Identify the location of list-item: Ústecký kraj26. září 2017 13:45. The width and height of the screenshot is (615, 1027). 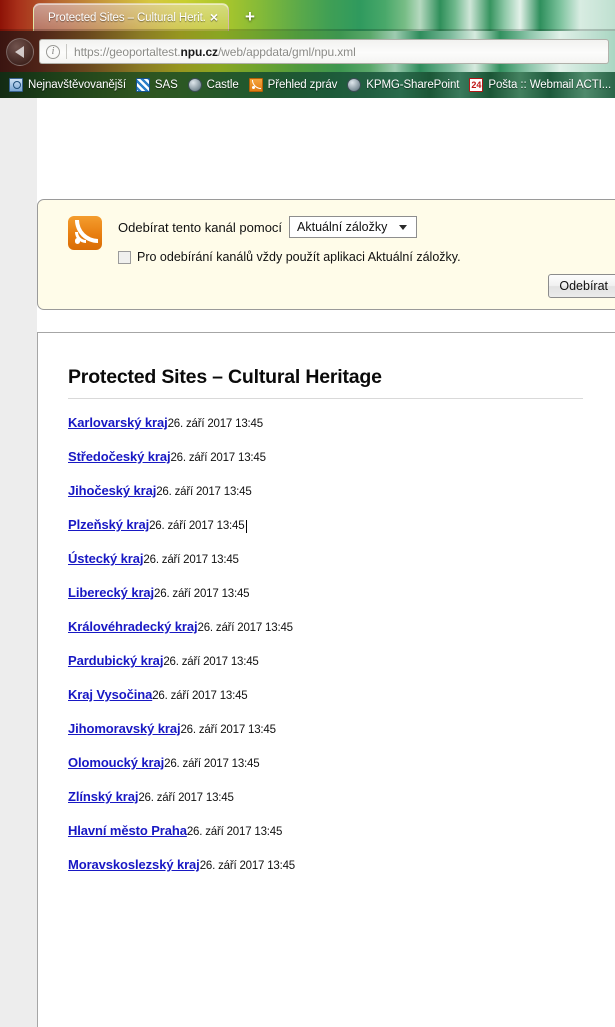
(341, 559).